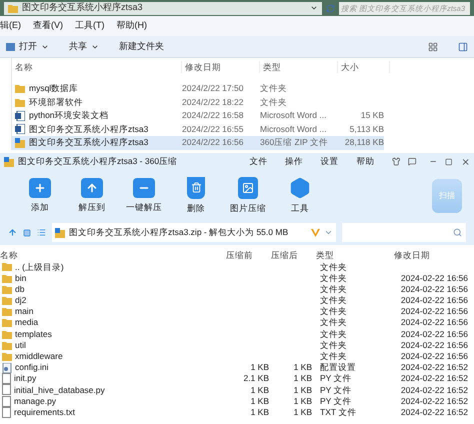 This screenshot has height=424, width=474. Describe the element at coordinates (293, 255) in the screenshot. I see `column-header: 压缩后` at that location.